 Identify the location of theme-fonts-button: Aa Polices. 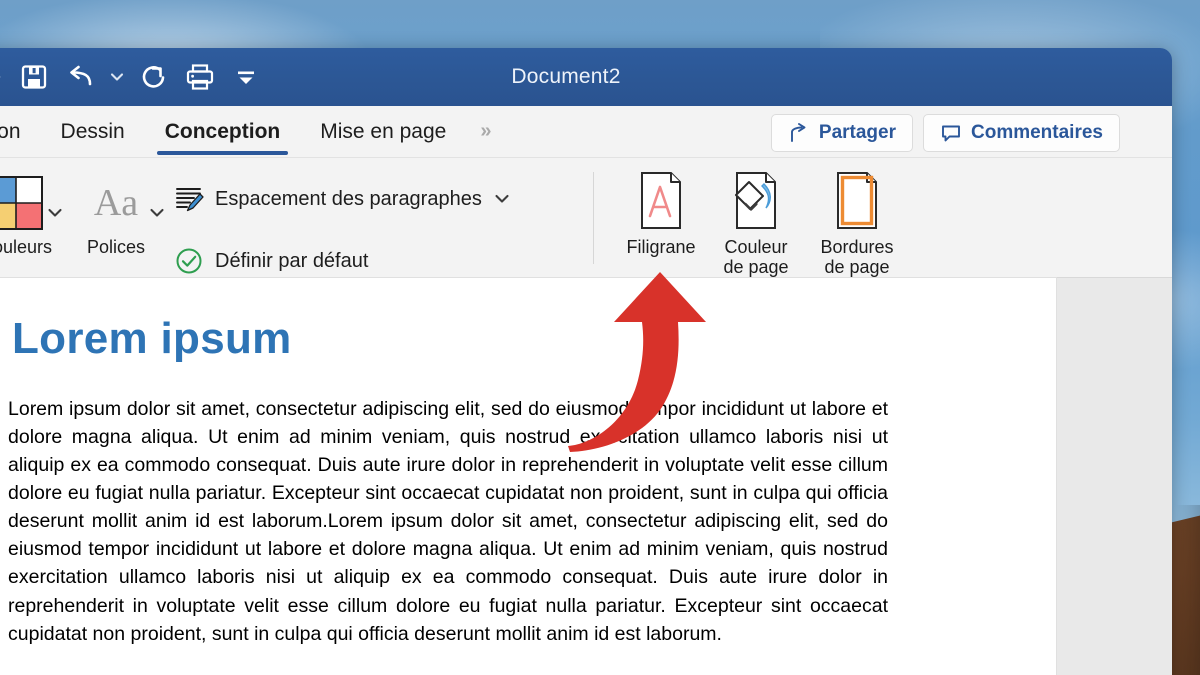
(116, 215).